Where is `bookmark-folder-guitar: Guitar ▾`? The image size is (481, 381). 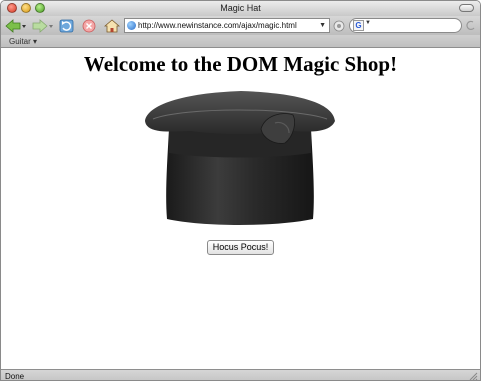
bookmark-folder-guitar: Guitar ▾ is located at coordinates (23, 41).